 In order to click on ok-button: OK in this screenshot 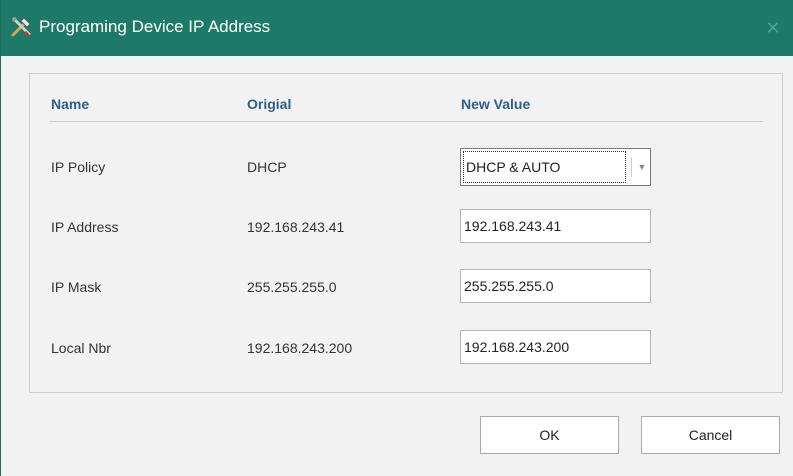, I will do `click(549, 435)`.